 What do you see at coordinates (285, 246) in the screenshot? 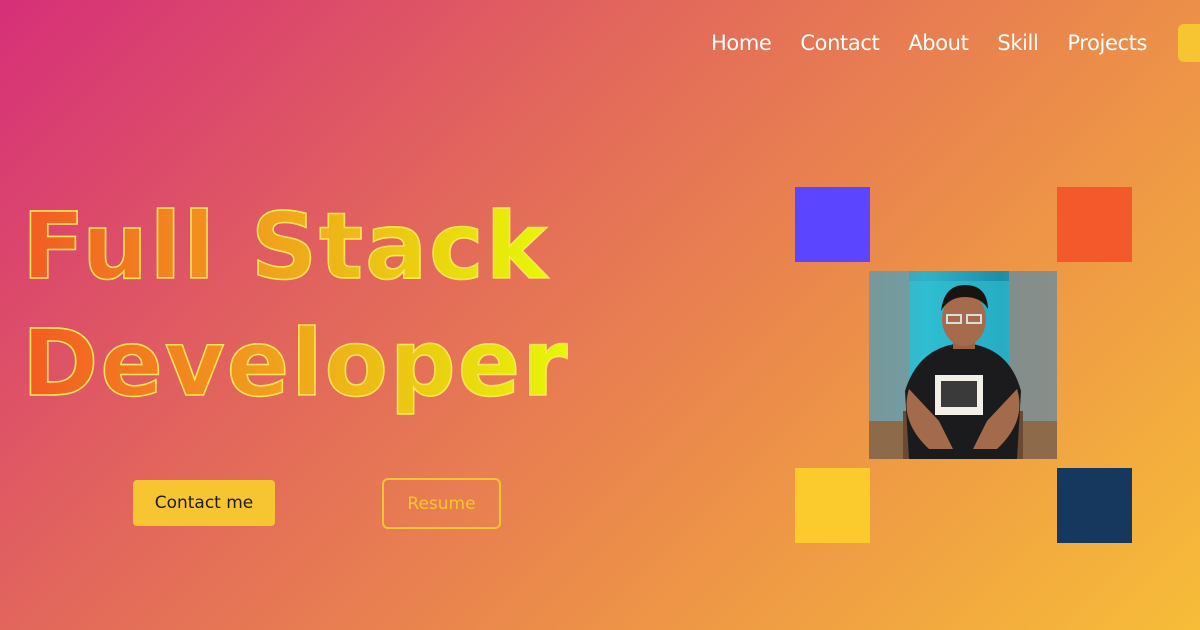
I see `headline-line-1: Full Stack` at bounding box center [285, 246].